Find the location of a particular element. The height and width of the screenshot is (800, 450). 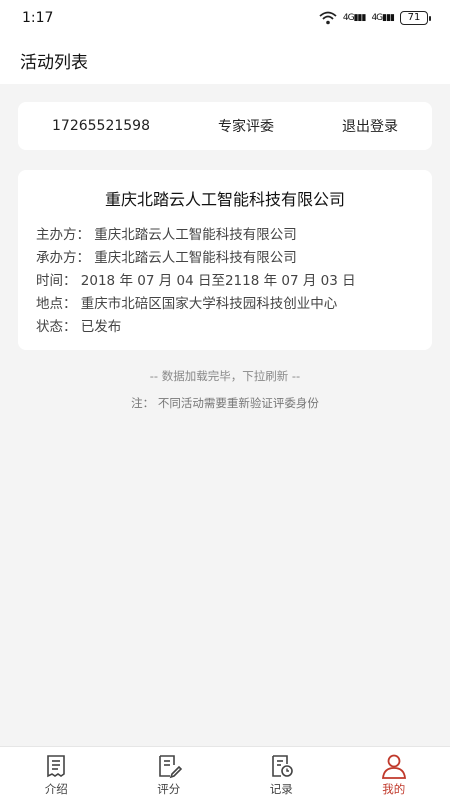

event-organizer: 主办方： 重庆北踏云人工智能科技有限公司 is located at coordinates (166, 235).